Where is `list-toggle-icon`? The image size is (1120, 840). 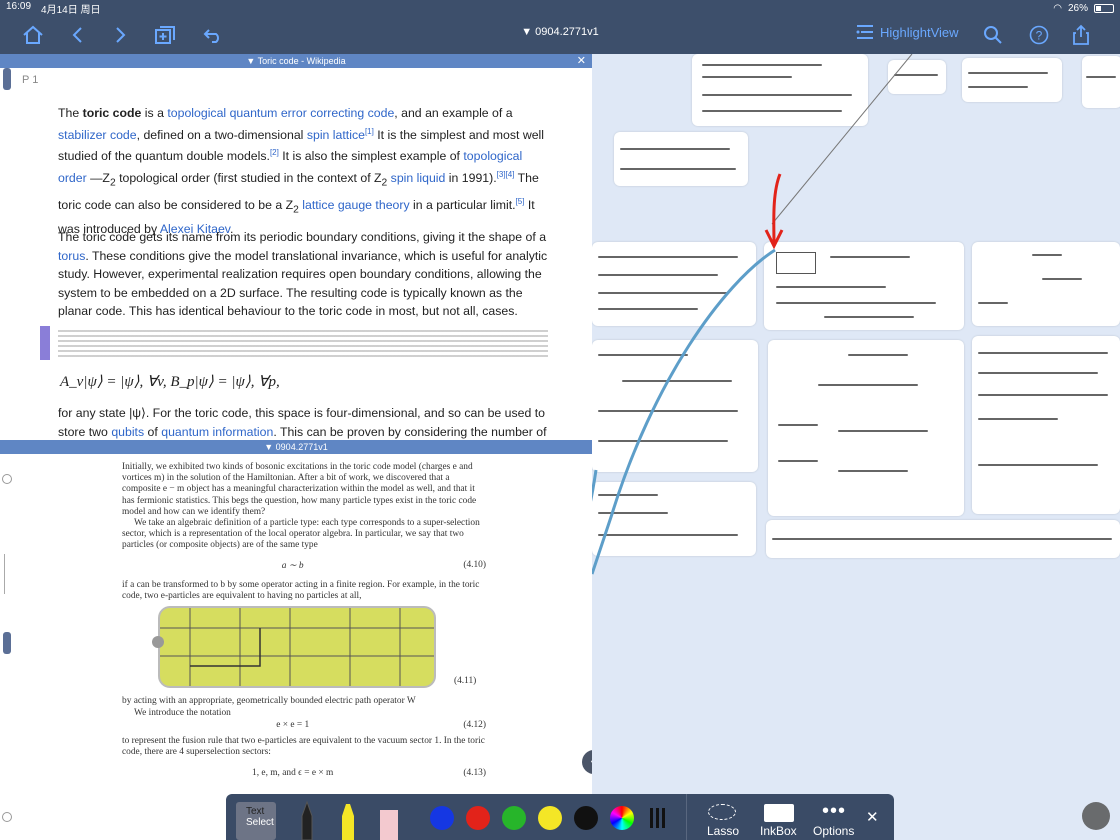
list-toggle-icon is located at coordinates (7, 479).